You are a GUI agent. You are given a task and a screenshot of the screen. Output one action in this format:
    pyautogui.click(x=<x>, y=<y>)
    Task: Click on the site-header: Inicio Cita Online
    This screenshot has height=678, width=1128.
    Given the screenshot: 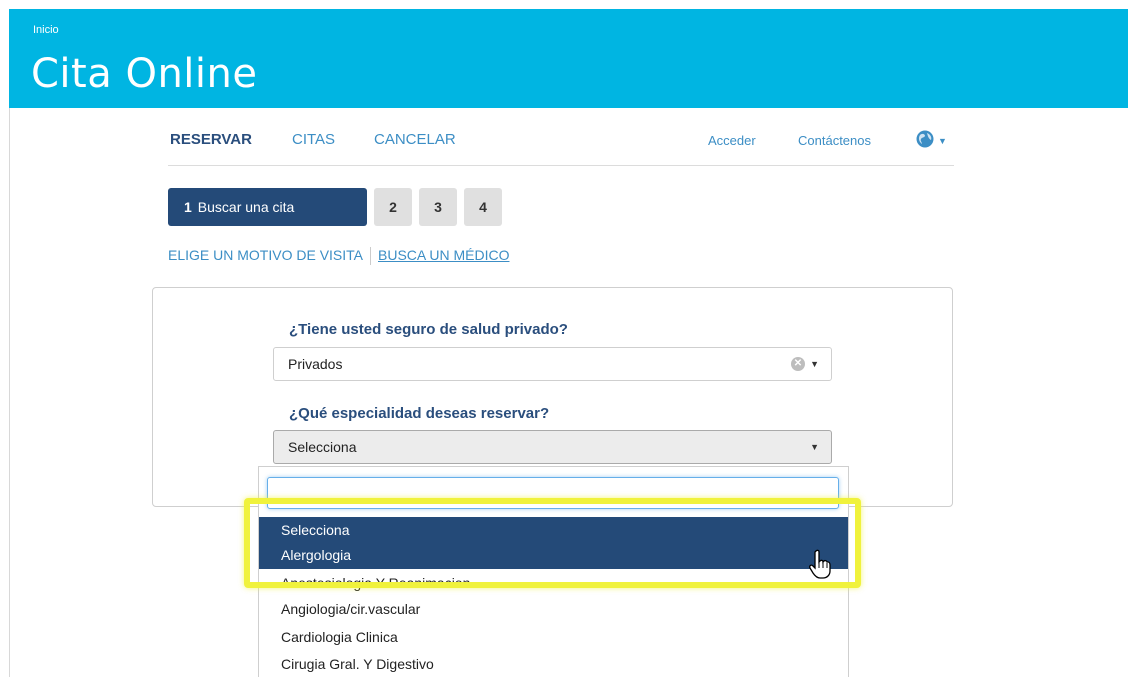 What is the action you would take?
    pyautogui.click(x=568, y=58)
    